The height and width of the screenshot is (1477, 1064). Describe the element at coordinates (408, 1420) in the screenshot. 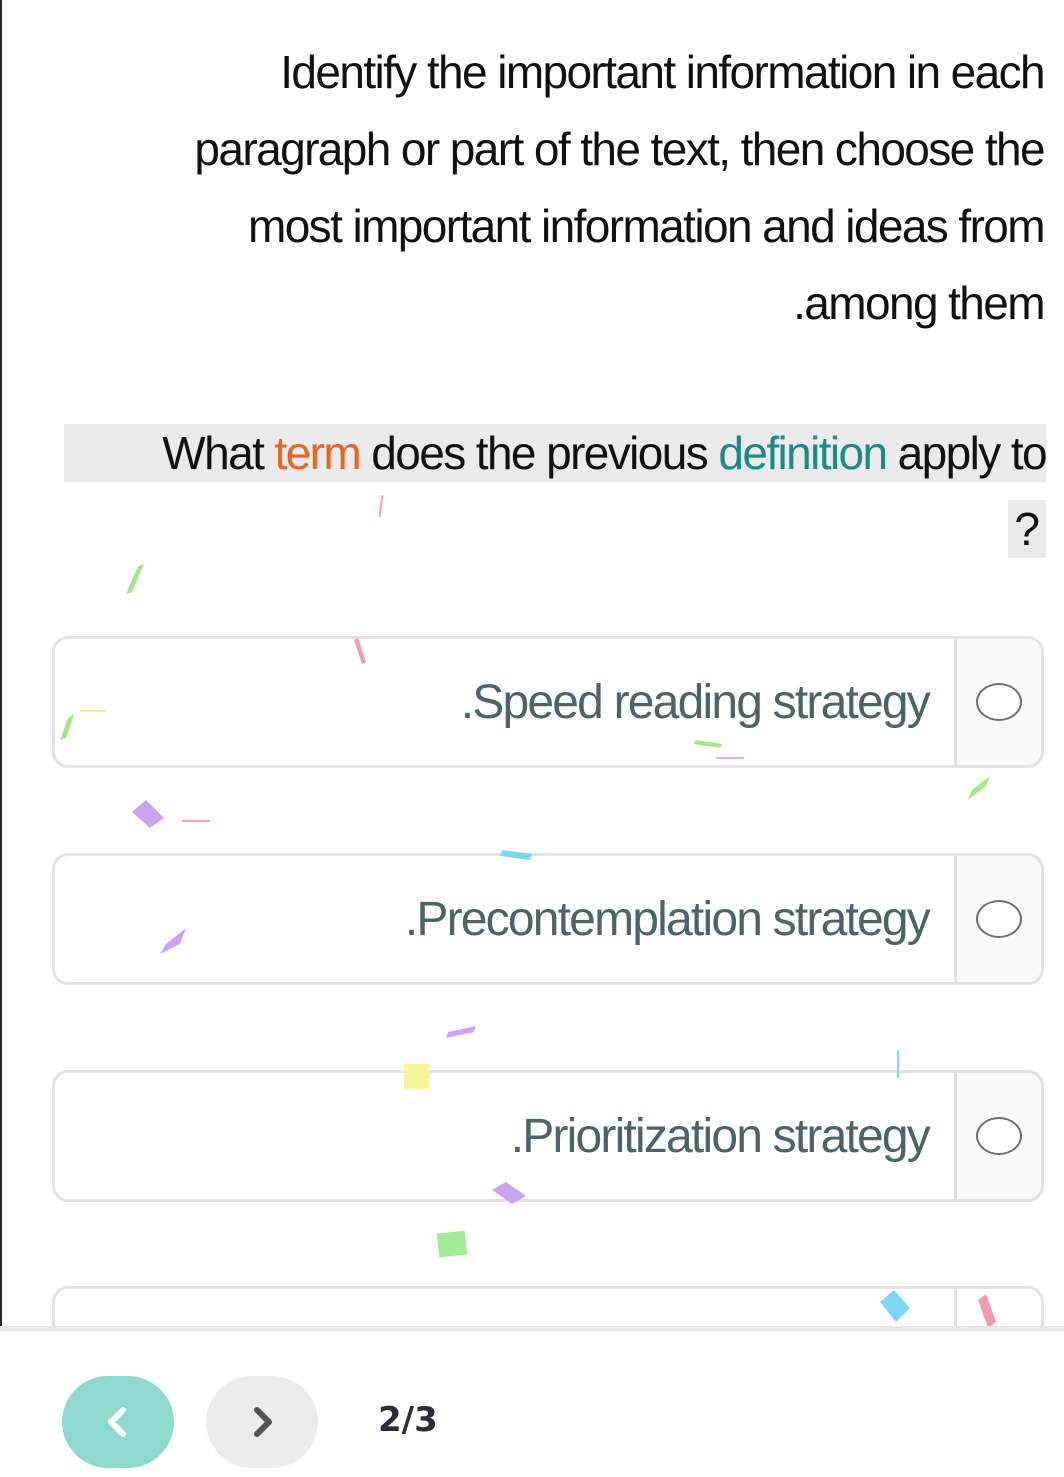

I see `page-counter: 2/3` at that location.